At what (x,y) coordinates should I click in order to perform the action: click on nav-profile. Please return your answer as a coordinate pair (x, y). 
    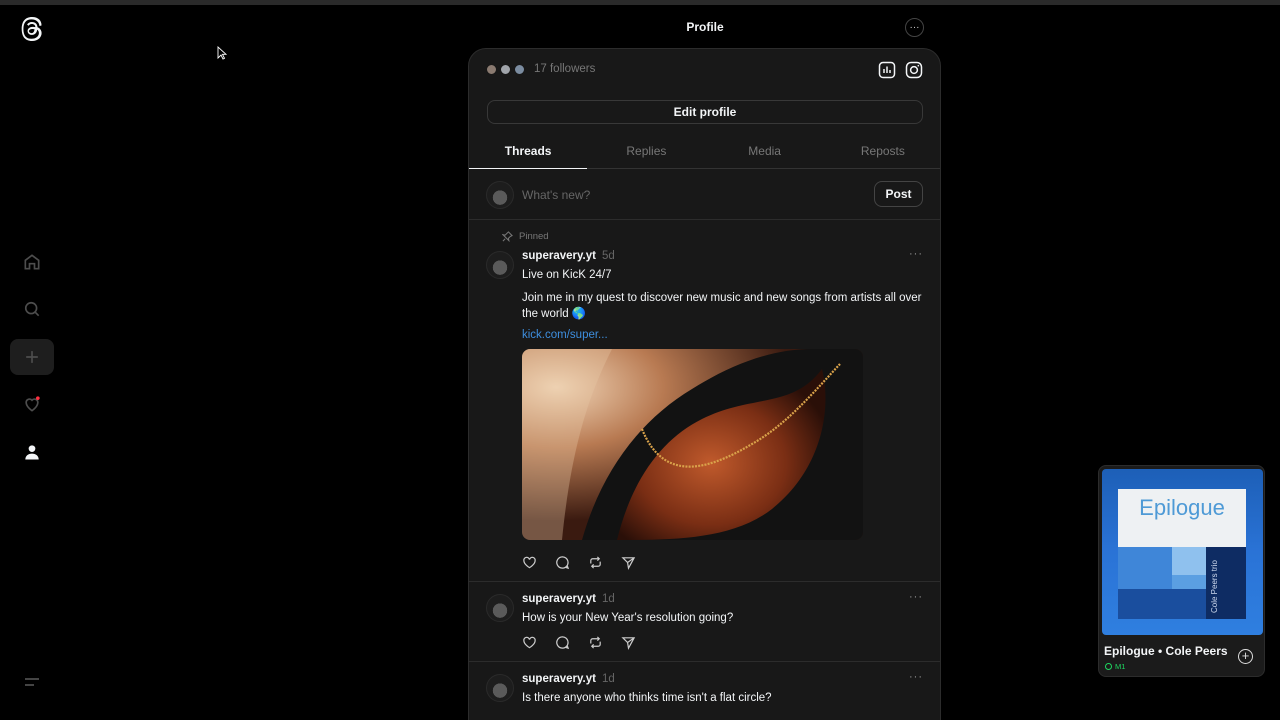
    Looking at the image, I should click on (32, 452).